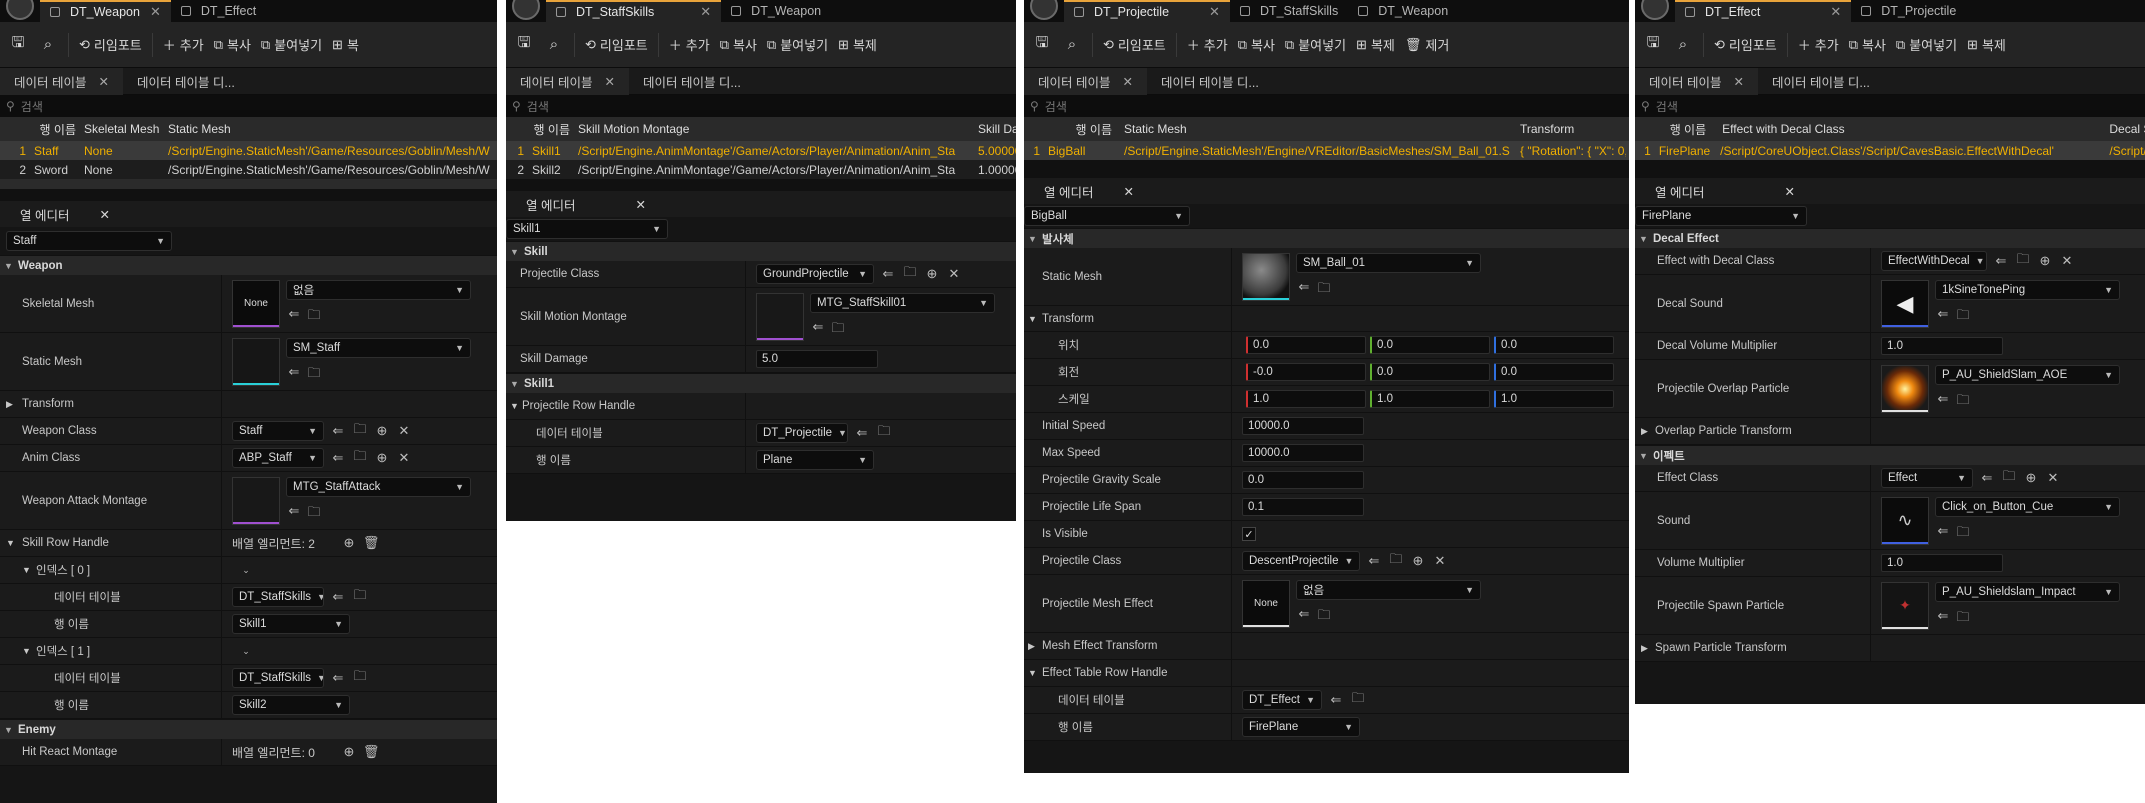 This screenshot has width=2145, height=803. Describe the element at coordinates (1905, 605) in the screenshot. I see `particle-thumbnail: ✦` at that location.